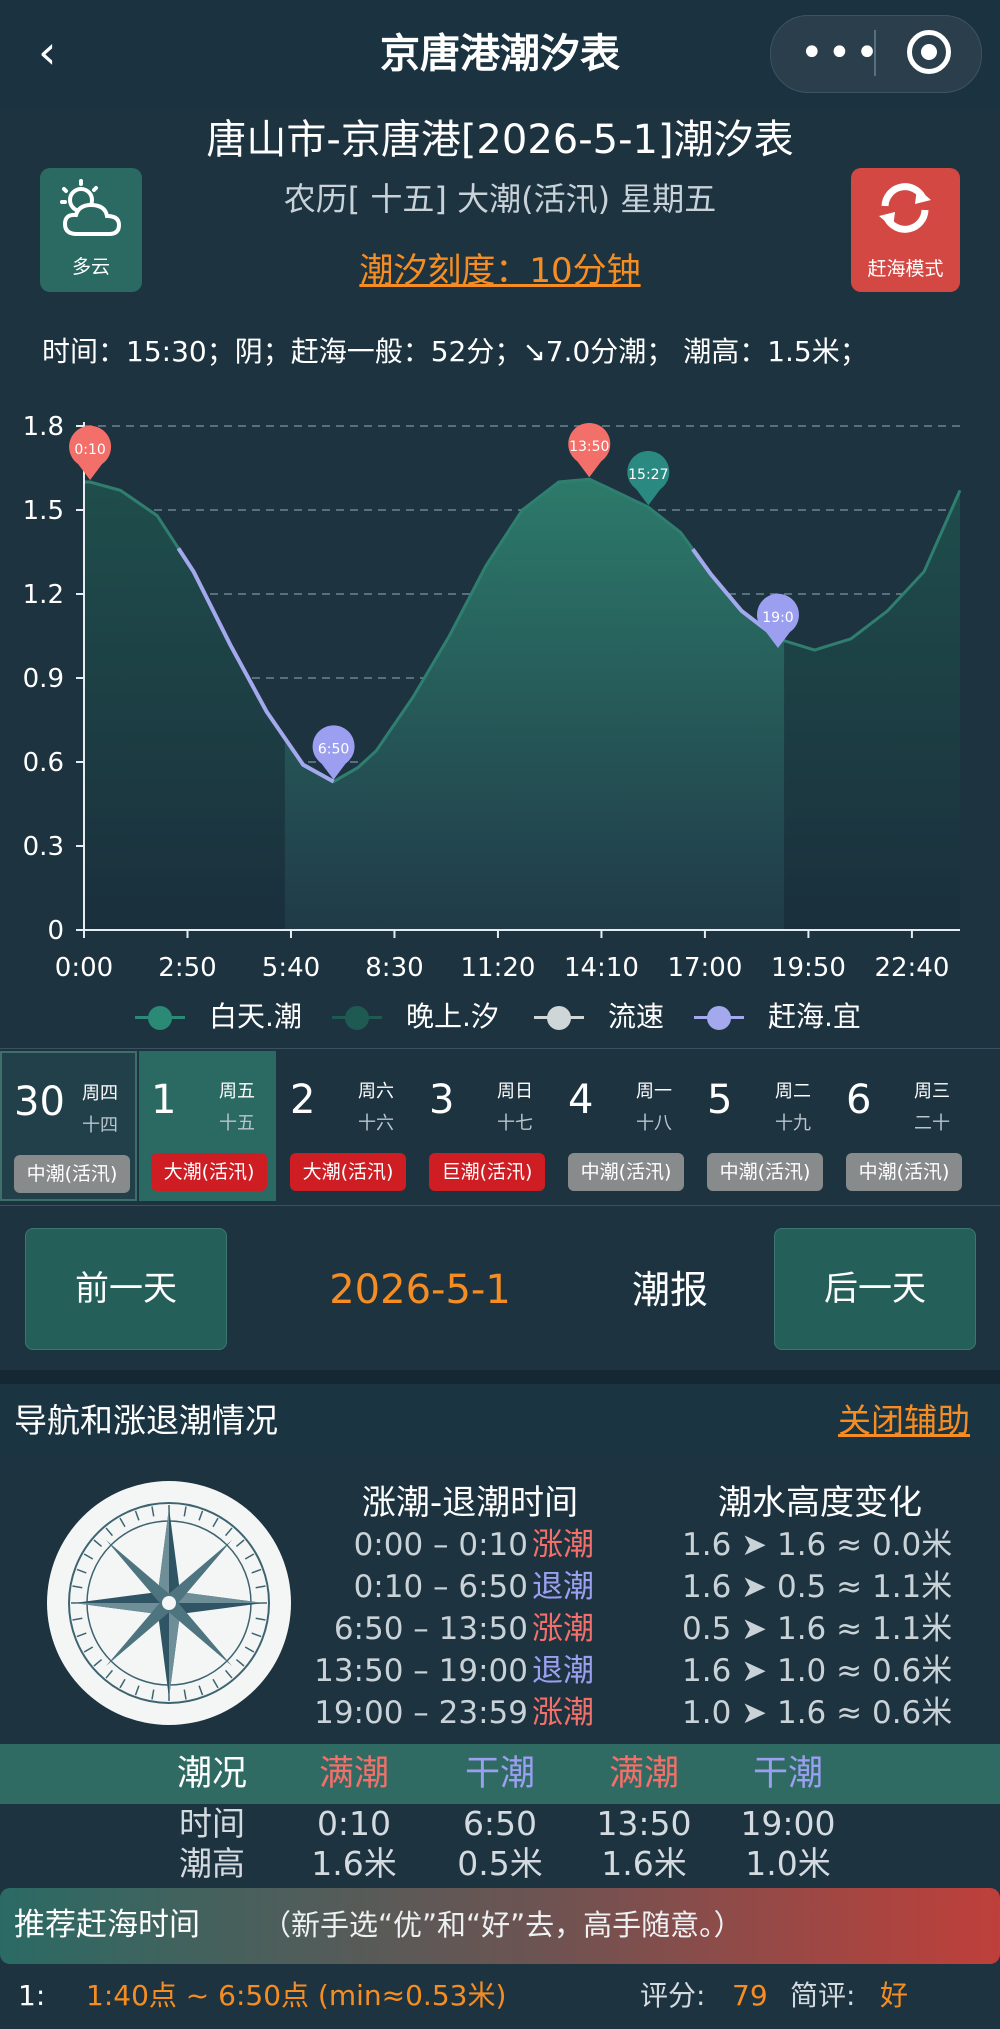 The image size is (1000, 2029). I want to click on state-height: 0.5米, so click(500, 1863).